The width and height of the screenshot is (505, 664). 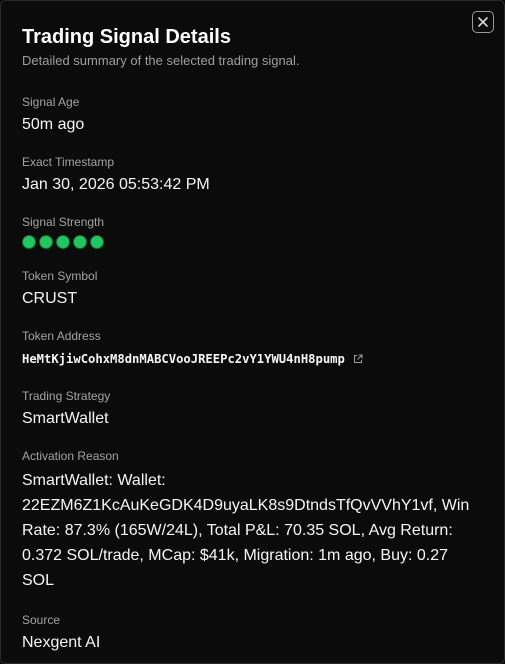 I want to click on token-symbol-value: CRUST, so click(x=50, y=298).